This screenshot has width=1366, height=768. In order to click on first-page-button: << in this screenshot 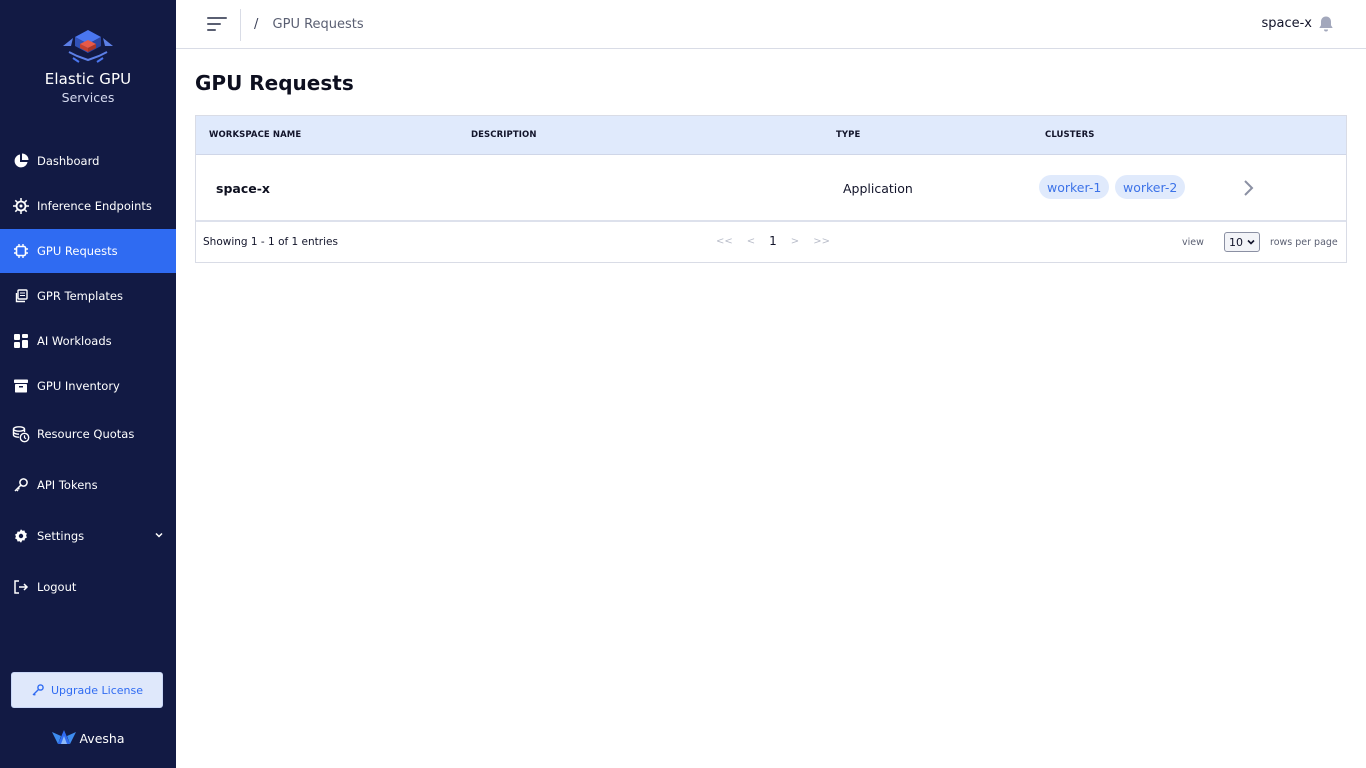, I will do `click(724, 241)`.